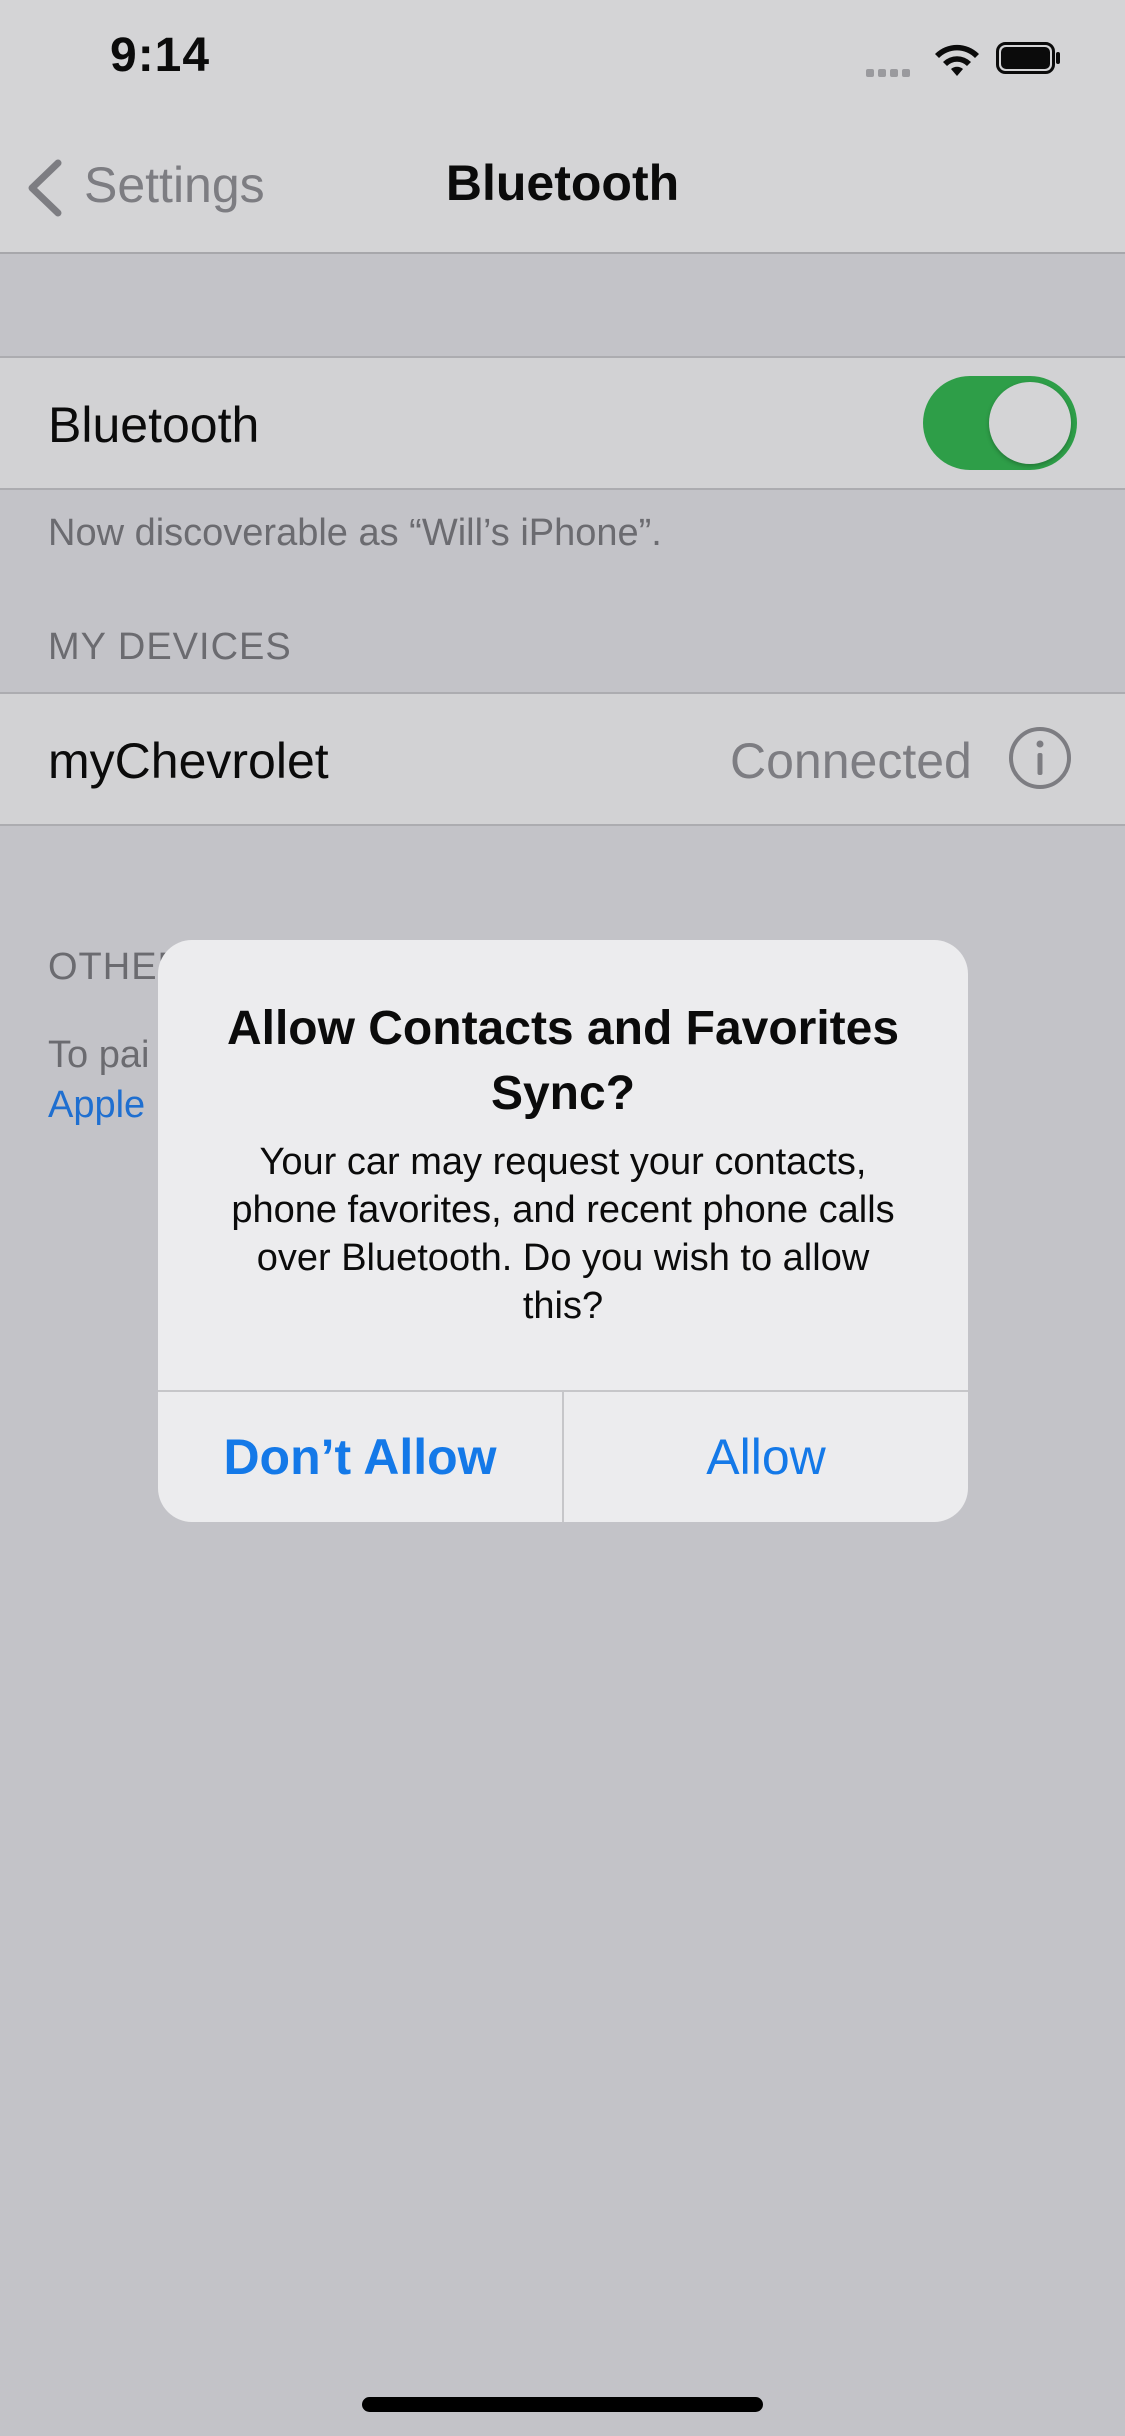  I want to click on apple-link: Apple, so click(96, 1105).